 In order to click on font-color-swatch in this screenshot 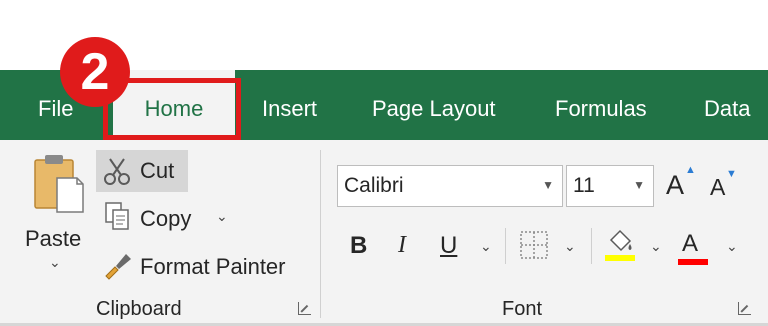, I will do `click(693, 262)`.